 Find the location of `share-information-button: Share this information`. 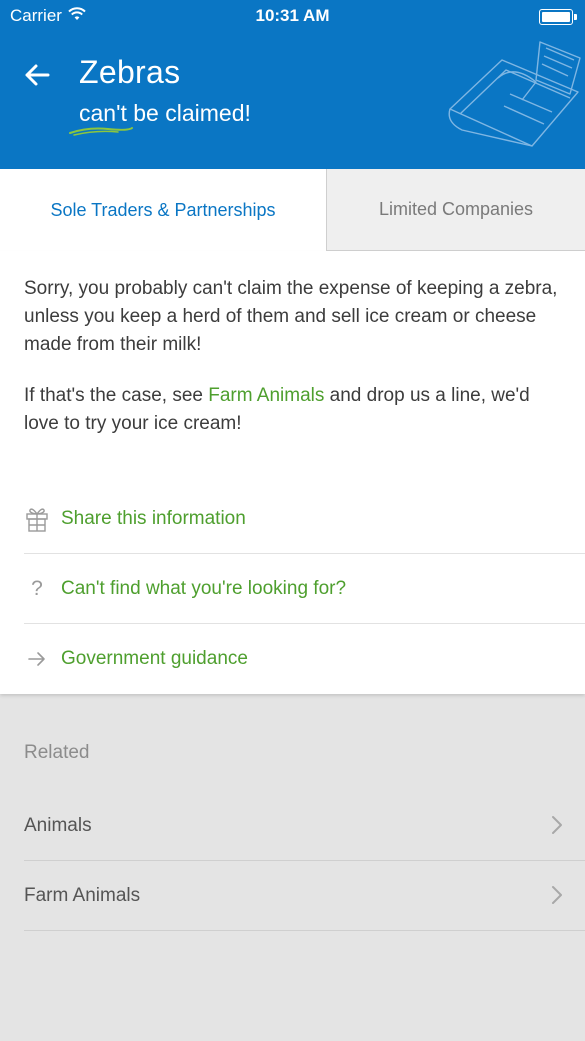

share-information-button: Share this information is located at coordinates (304, 519).